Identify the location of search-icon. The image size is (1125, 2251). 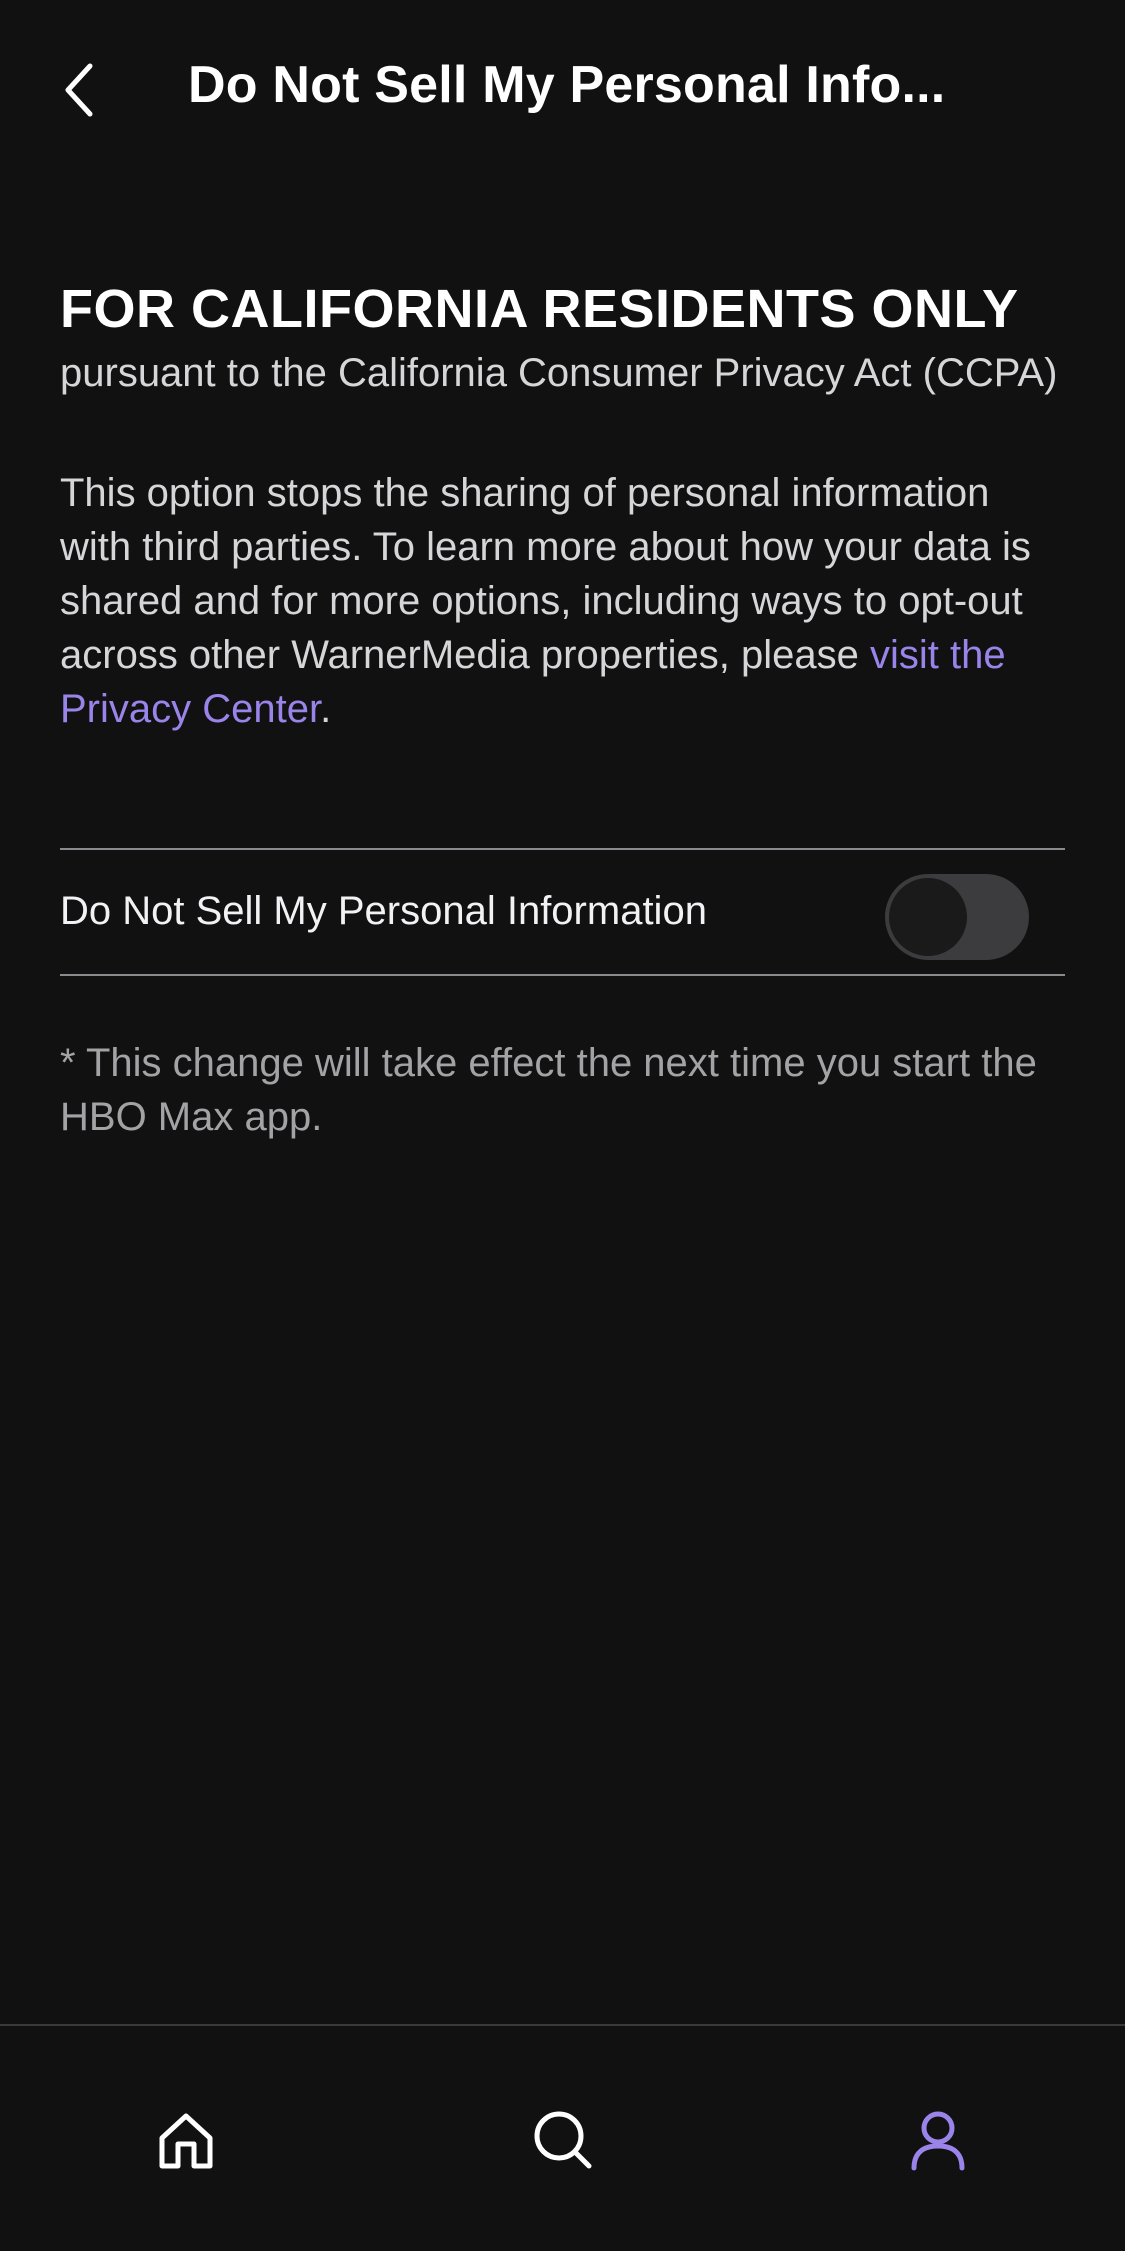
(563, 2140).